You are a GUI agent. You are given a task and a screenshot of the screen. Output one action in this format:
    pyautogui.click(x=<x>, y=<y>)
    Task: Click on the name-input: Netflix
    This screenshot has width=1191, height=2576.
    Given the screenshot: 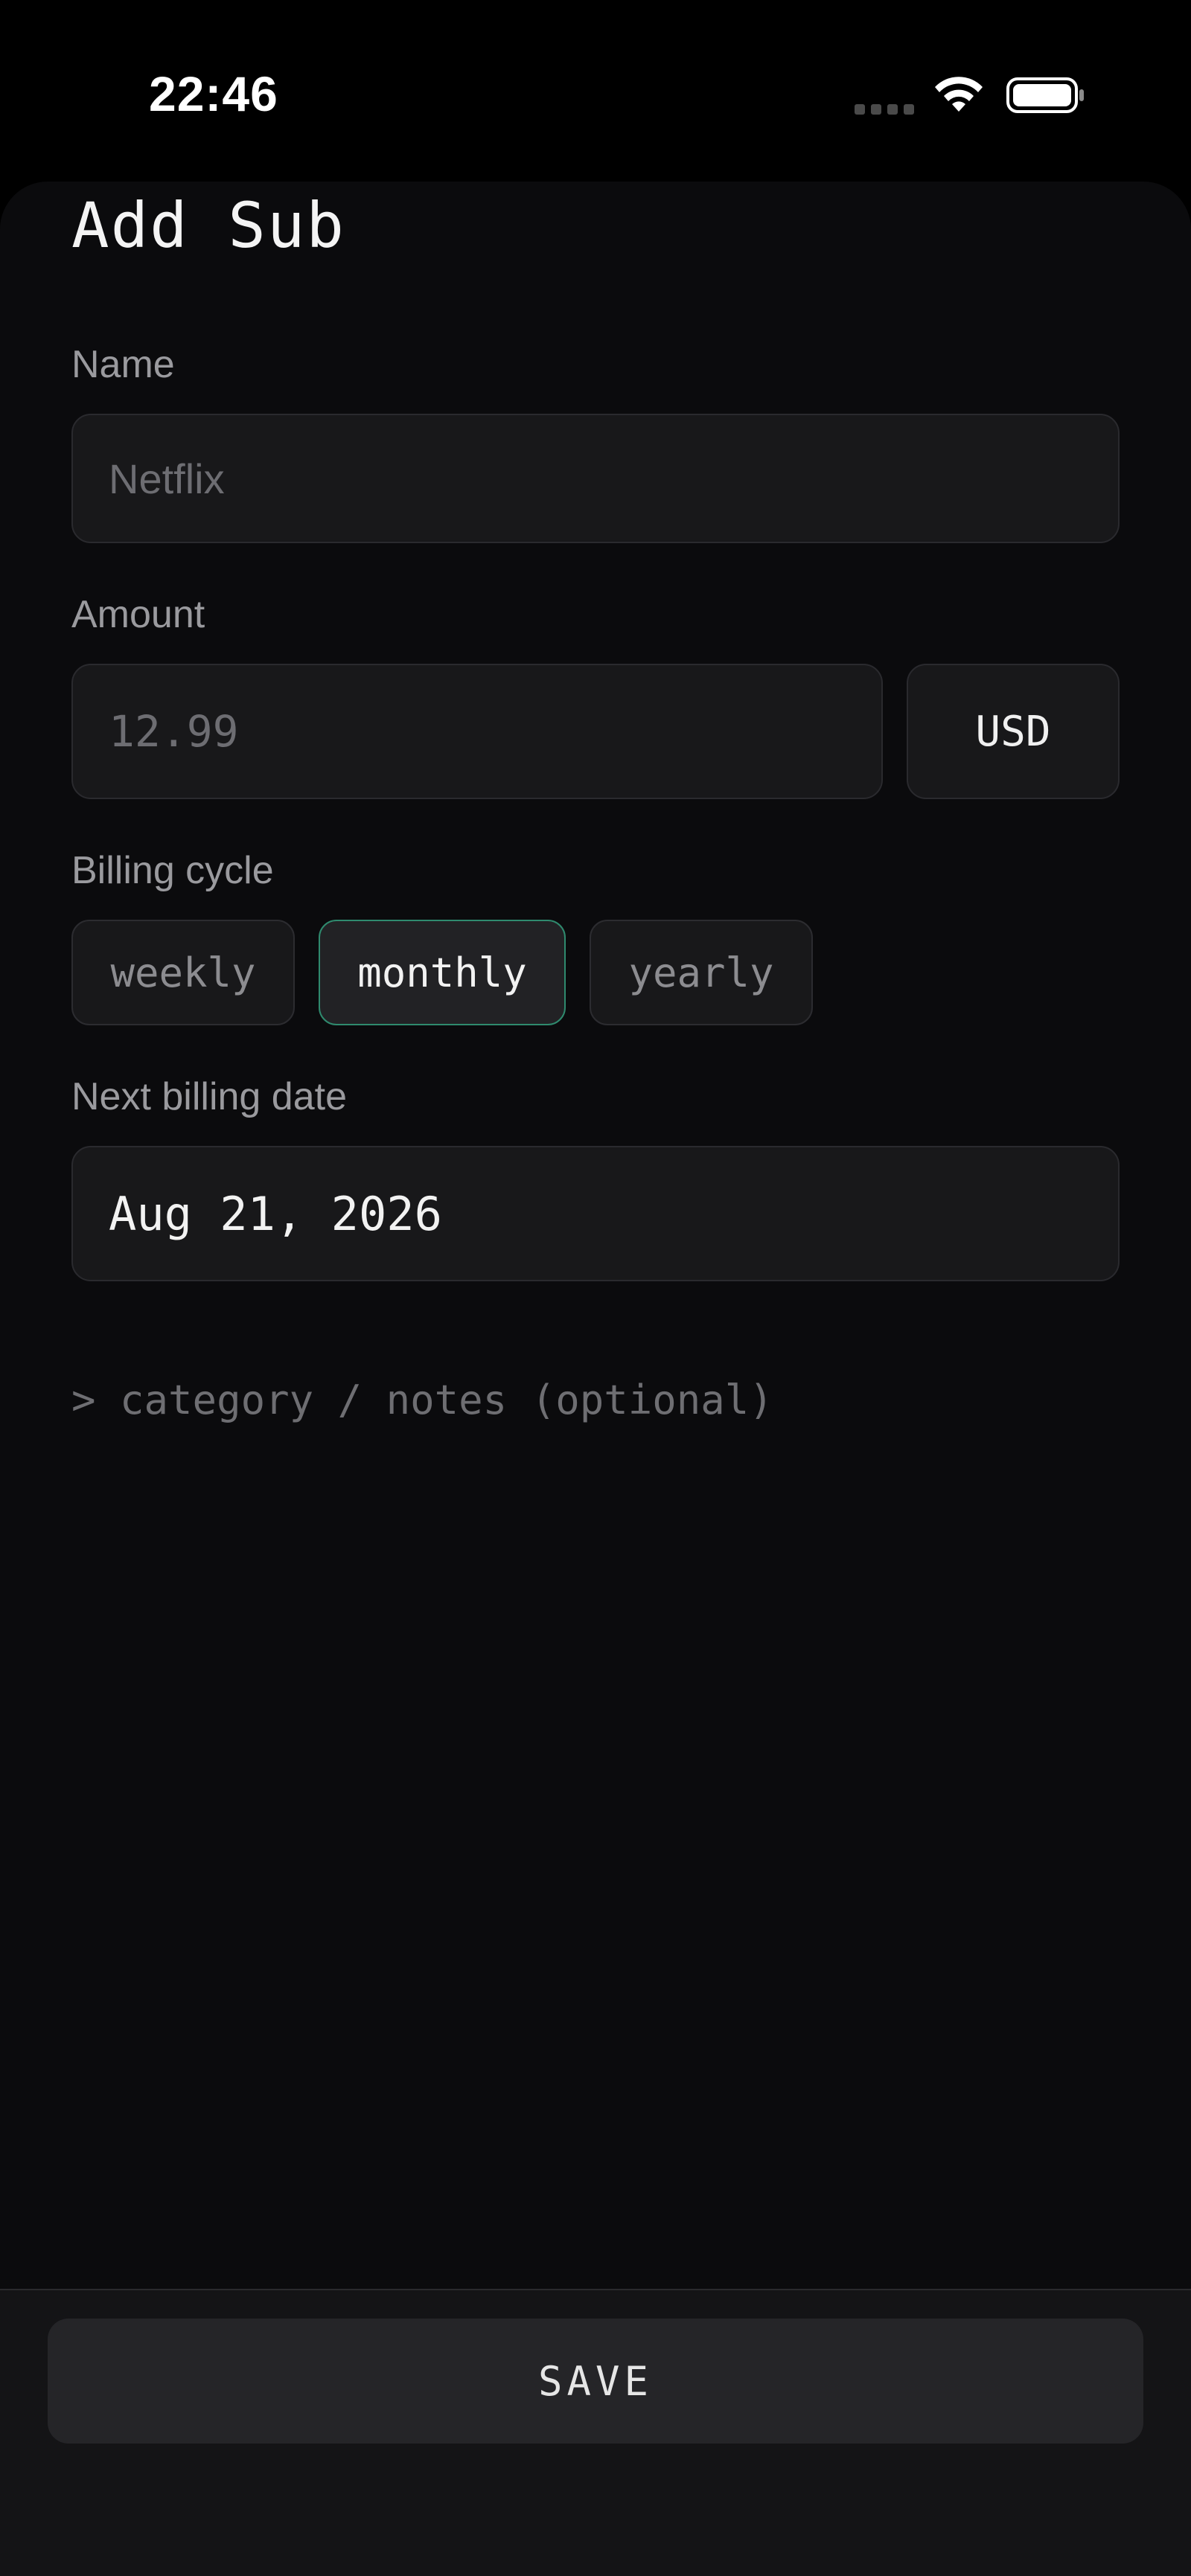 What is the action you would take?
    pyautogui.click(x=595, y=478)
    